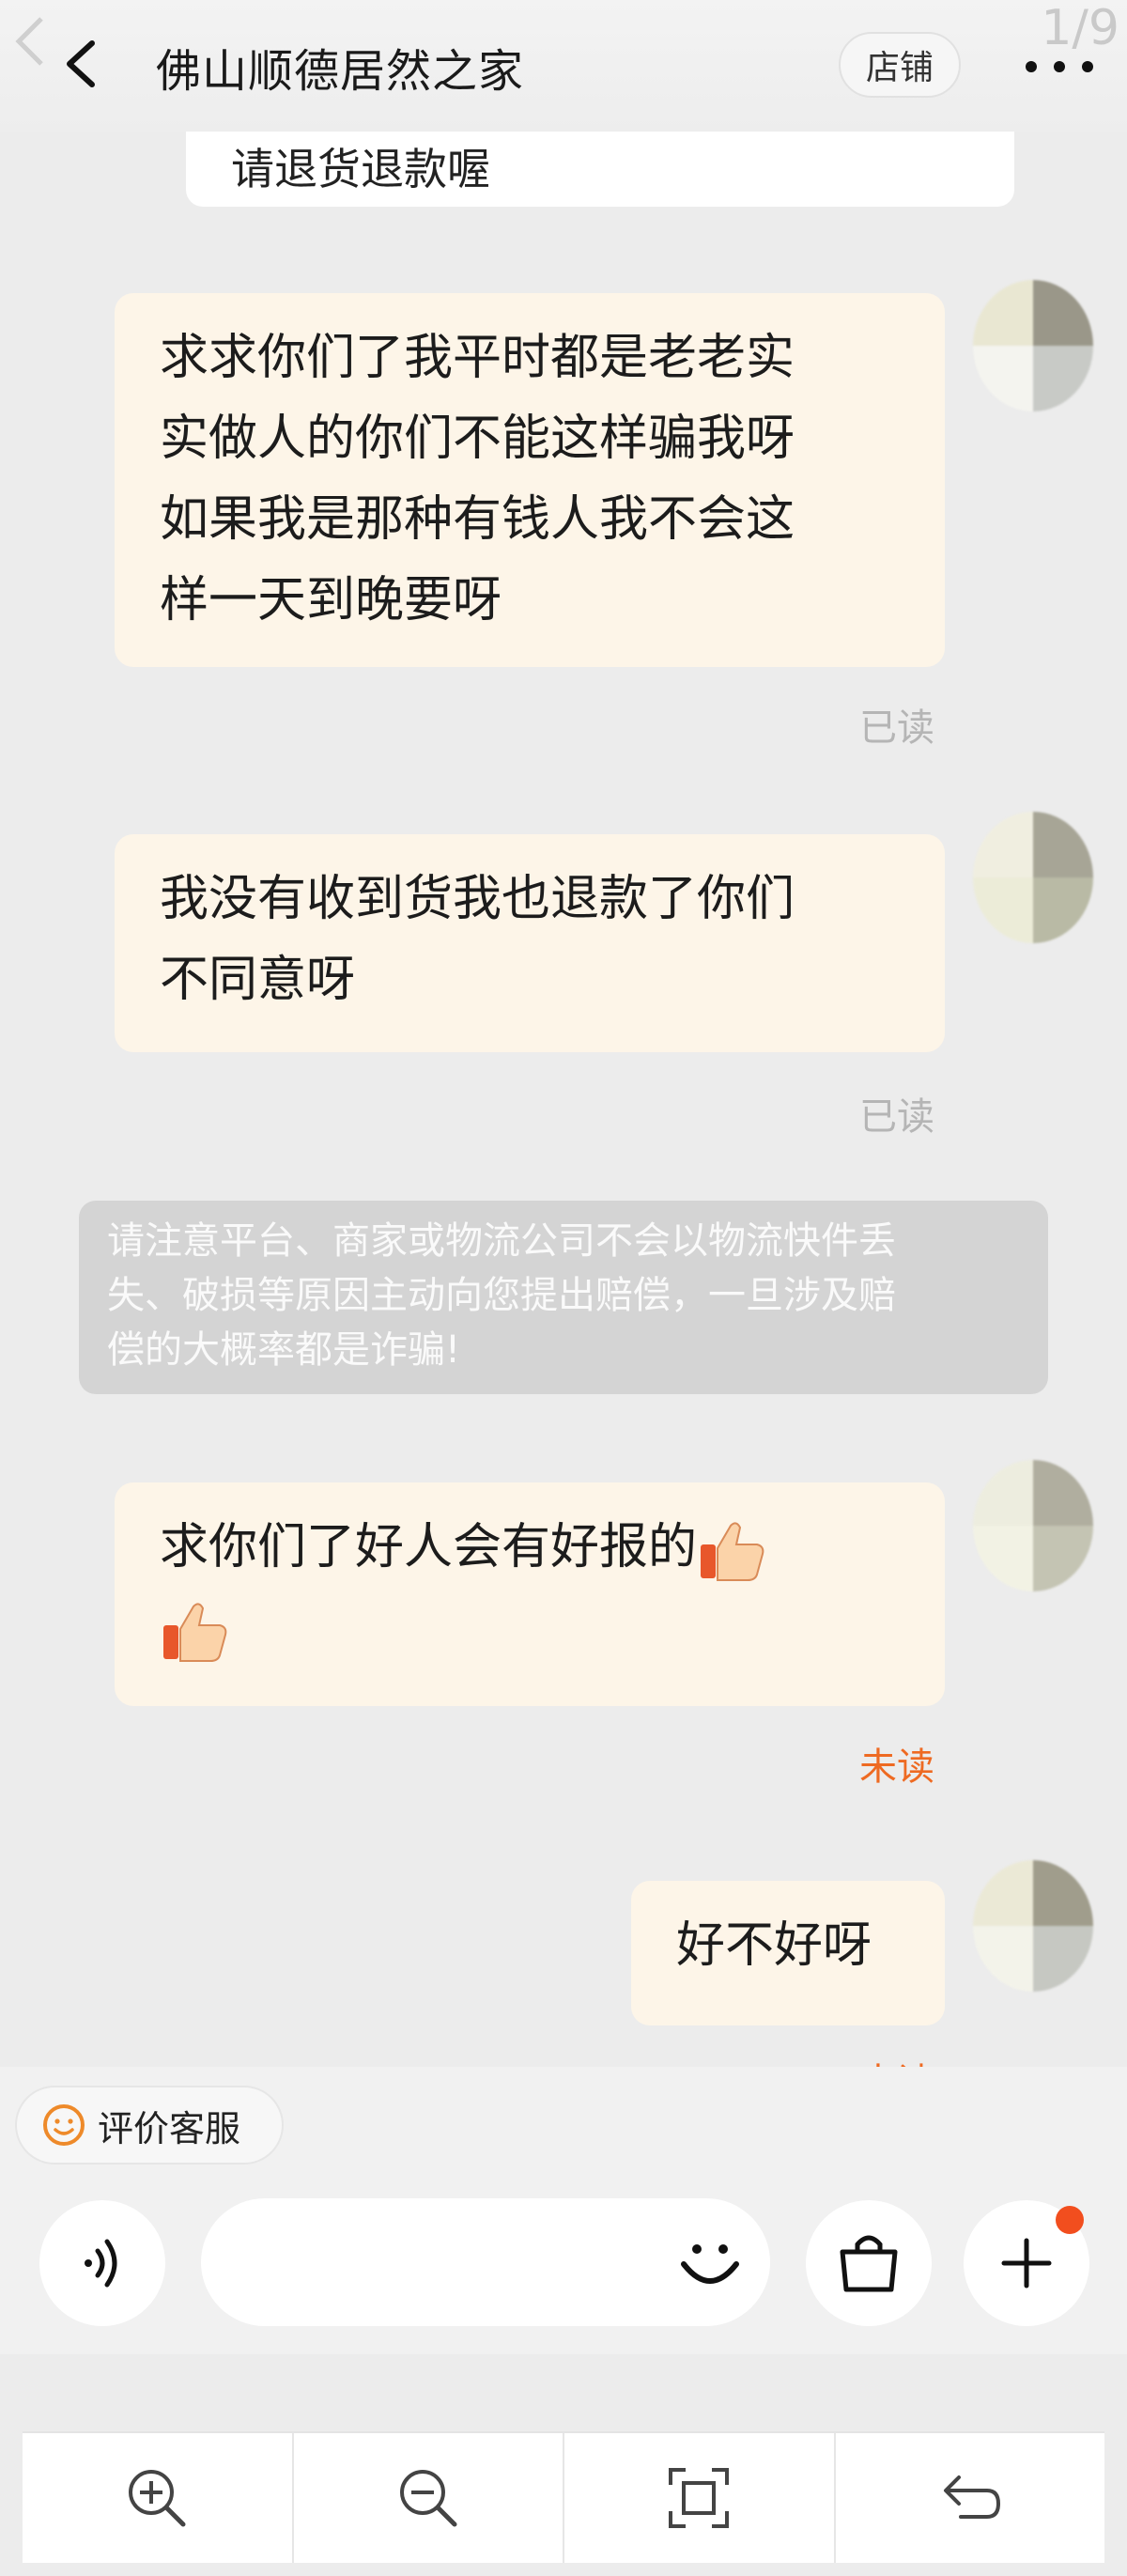 The height and width of the screenshot is (2576, 1127). Describe the element at coordinates (563, 66) in the screenshot. I see `chat-header: 1/9 佛山顺德居然之家 店铺` at that location.